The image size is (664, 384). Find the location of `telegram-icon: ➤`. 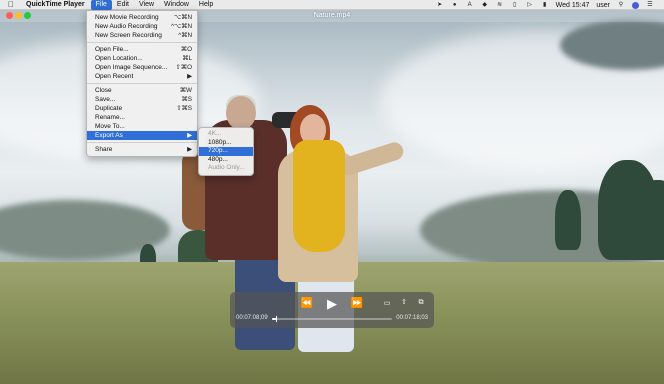

telegram-icon: ➤ is located at coordinates (440, 5).